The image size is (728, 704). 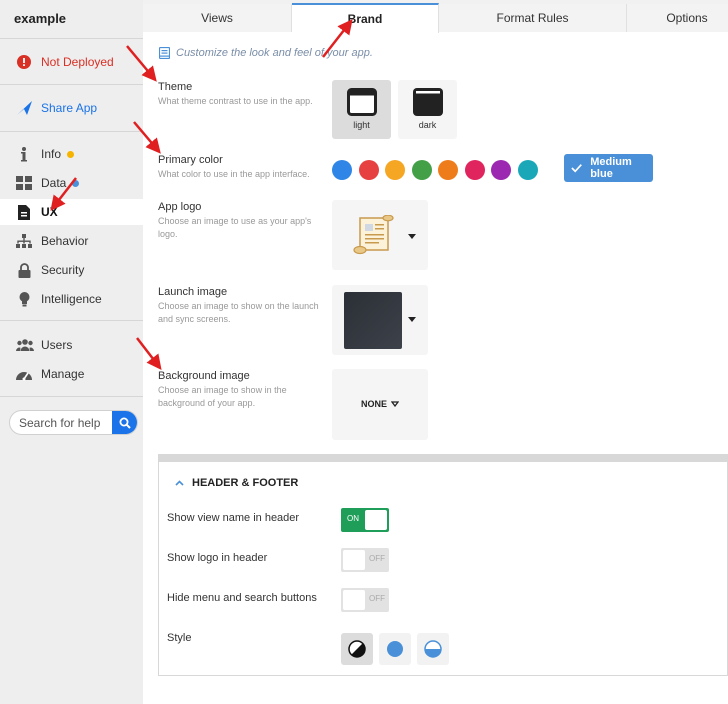 What do you see at coordinates (361, 102) in the screenshot?
I see `light-theme-icon` at bounding box center [361, 102].